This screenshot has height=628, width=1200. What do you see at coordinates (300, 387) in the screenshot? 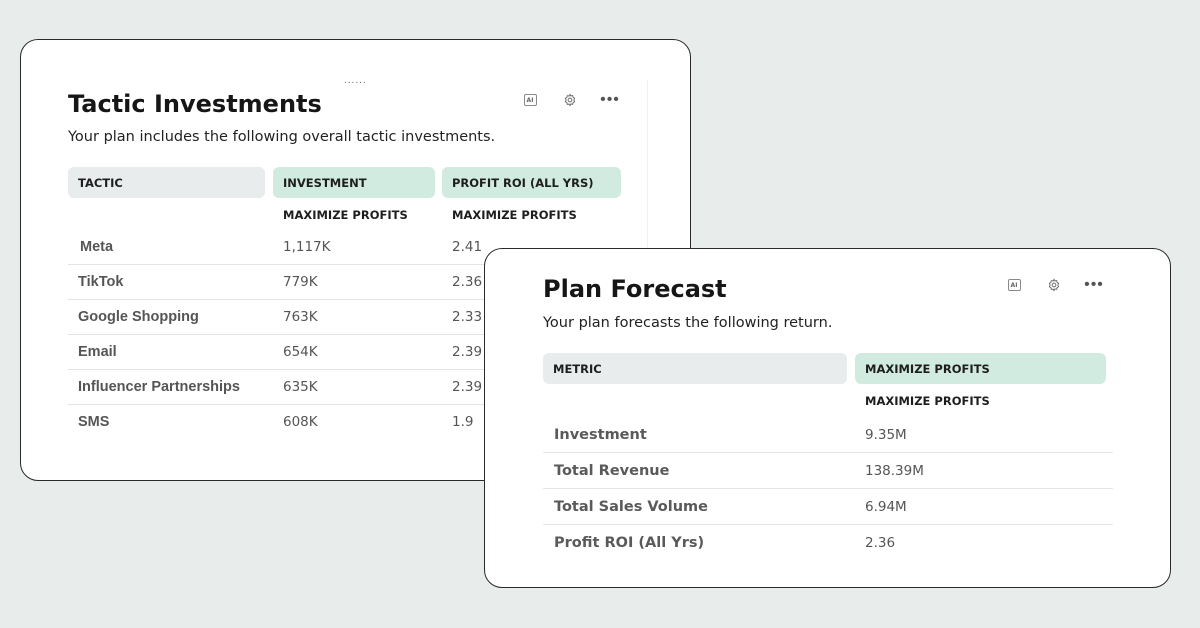
I see `investment-value: 635K` at bounding box center [300, 387].